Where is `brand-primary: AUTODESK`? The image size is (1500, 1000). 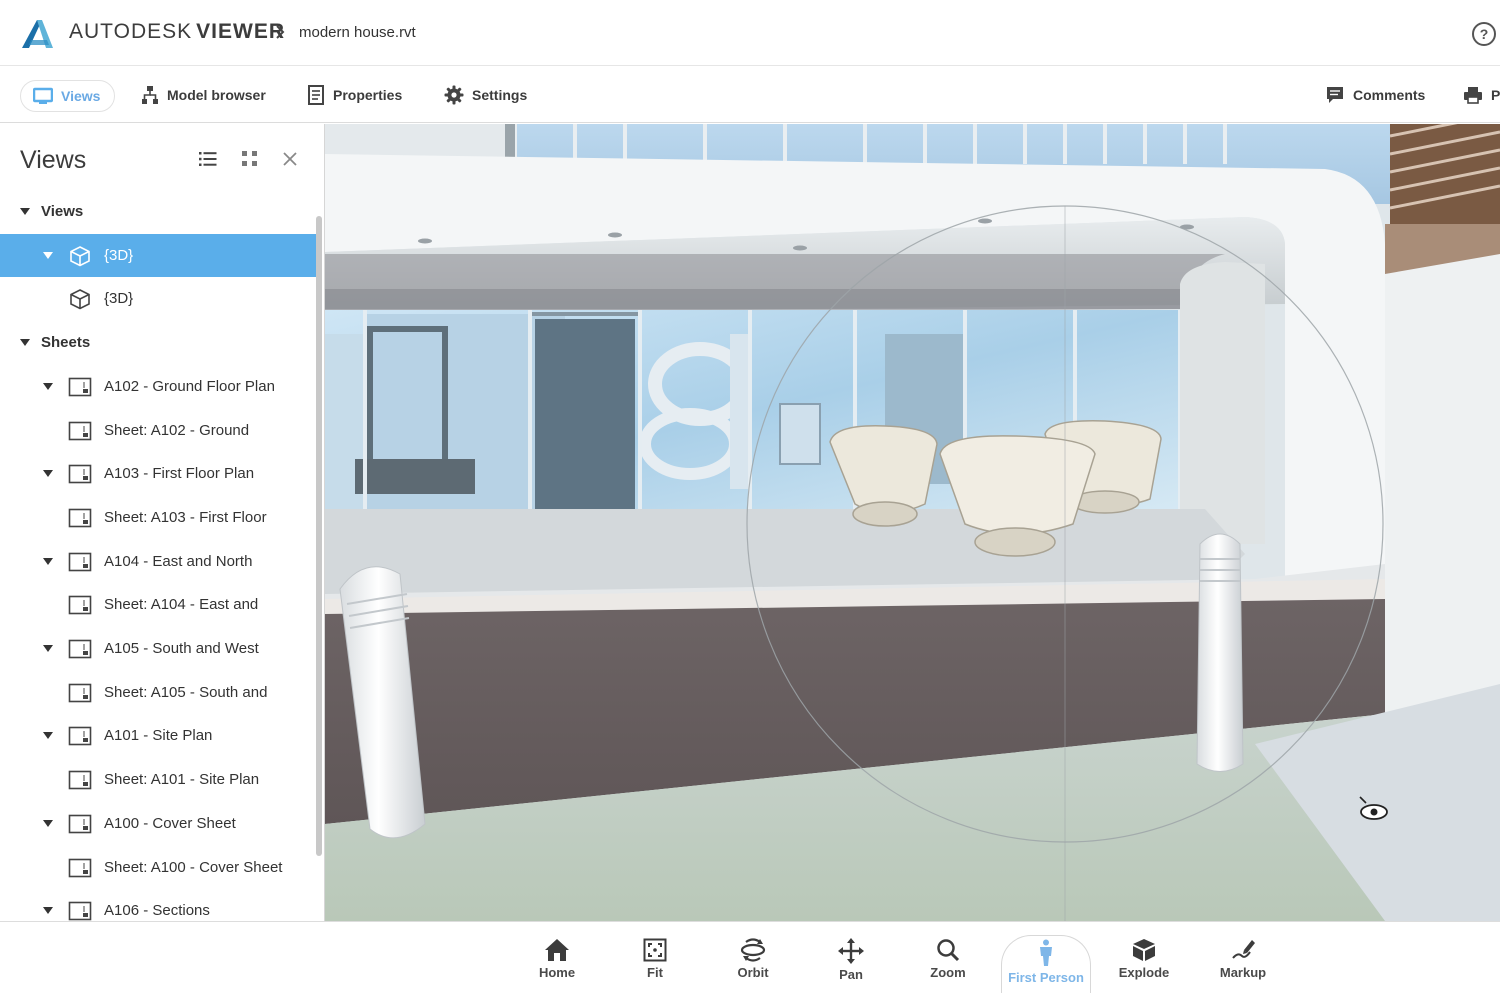
brand-primary: AUTODESK is located at coordinates (131, 31).